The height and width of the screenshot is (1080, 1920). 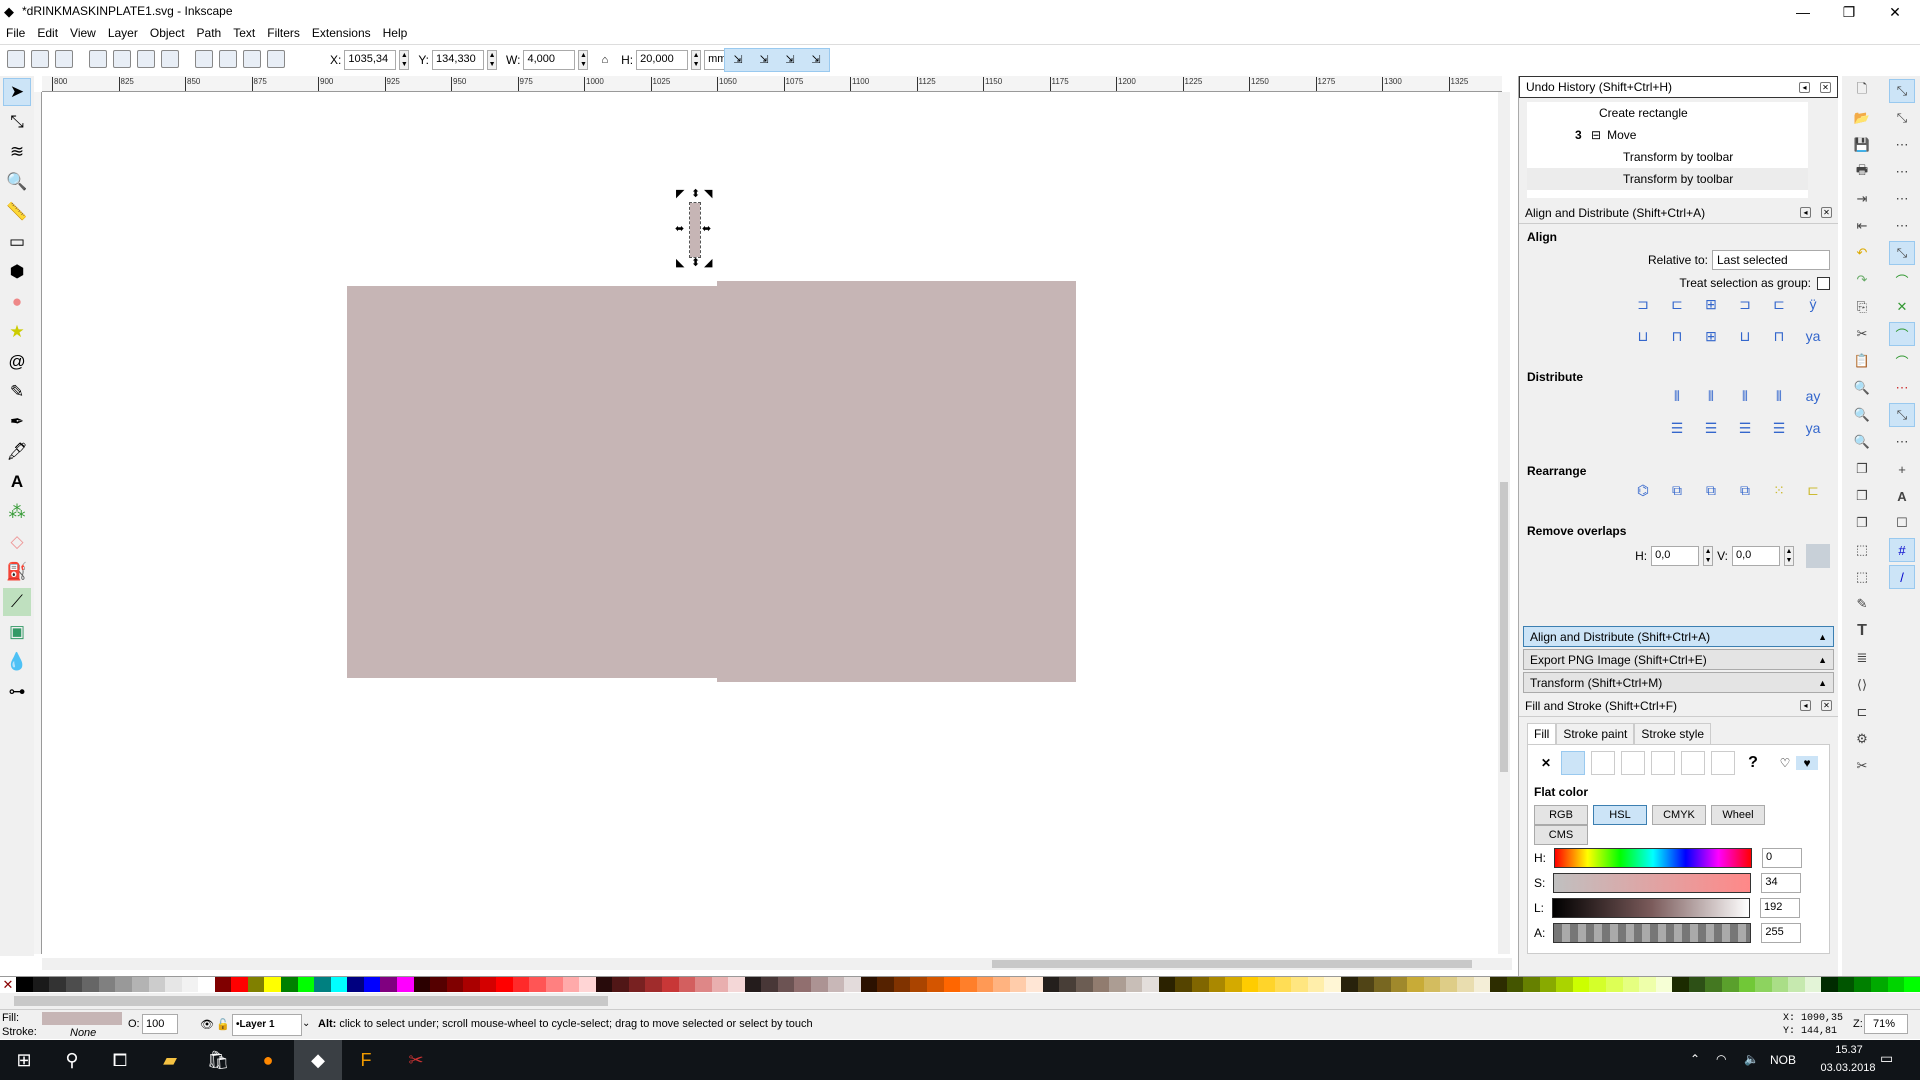 What do you see at coordinates (120, 1060) in the screenshot?
I see `task-view-icon: ⧠` at bounding box center [120, 1060].